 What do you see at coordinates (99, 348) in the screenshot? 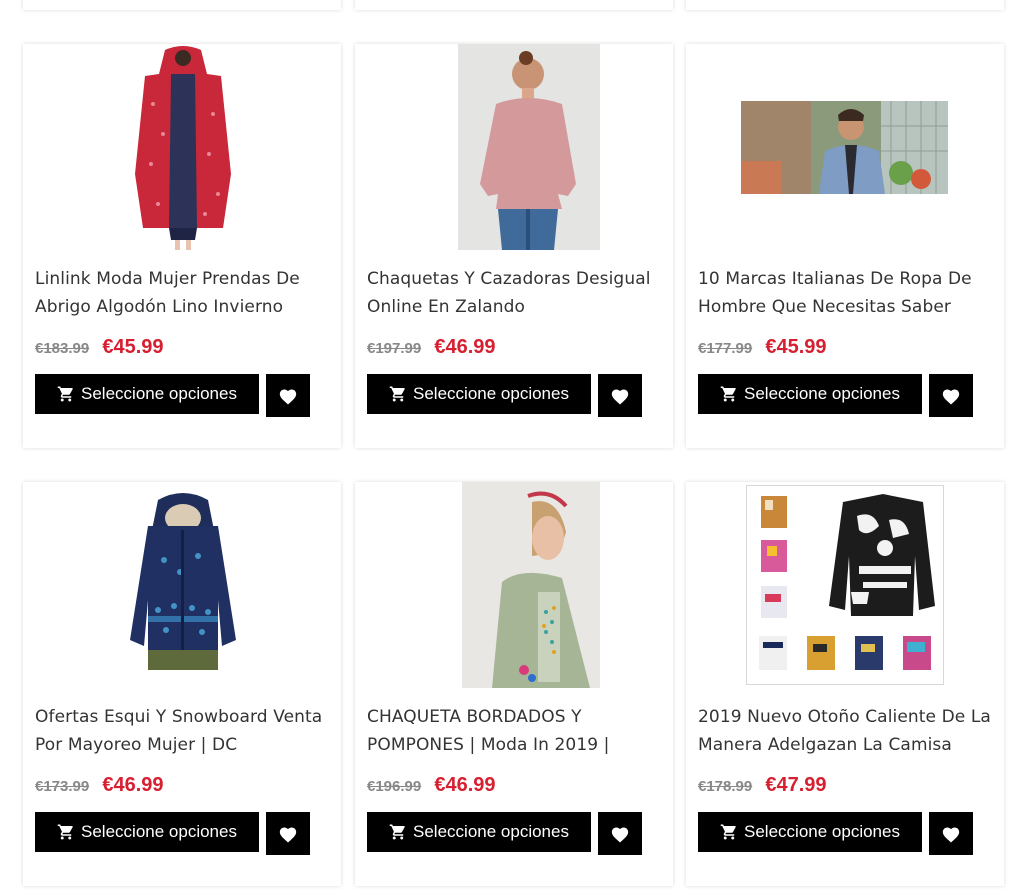
I see `price-group: €183.99 €45.99` at bounding box center [99, 348].